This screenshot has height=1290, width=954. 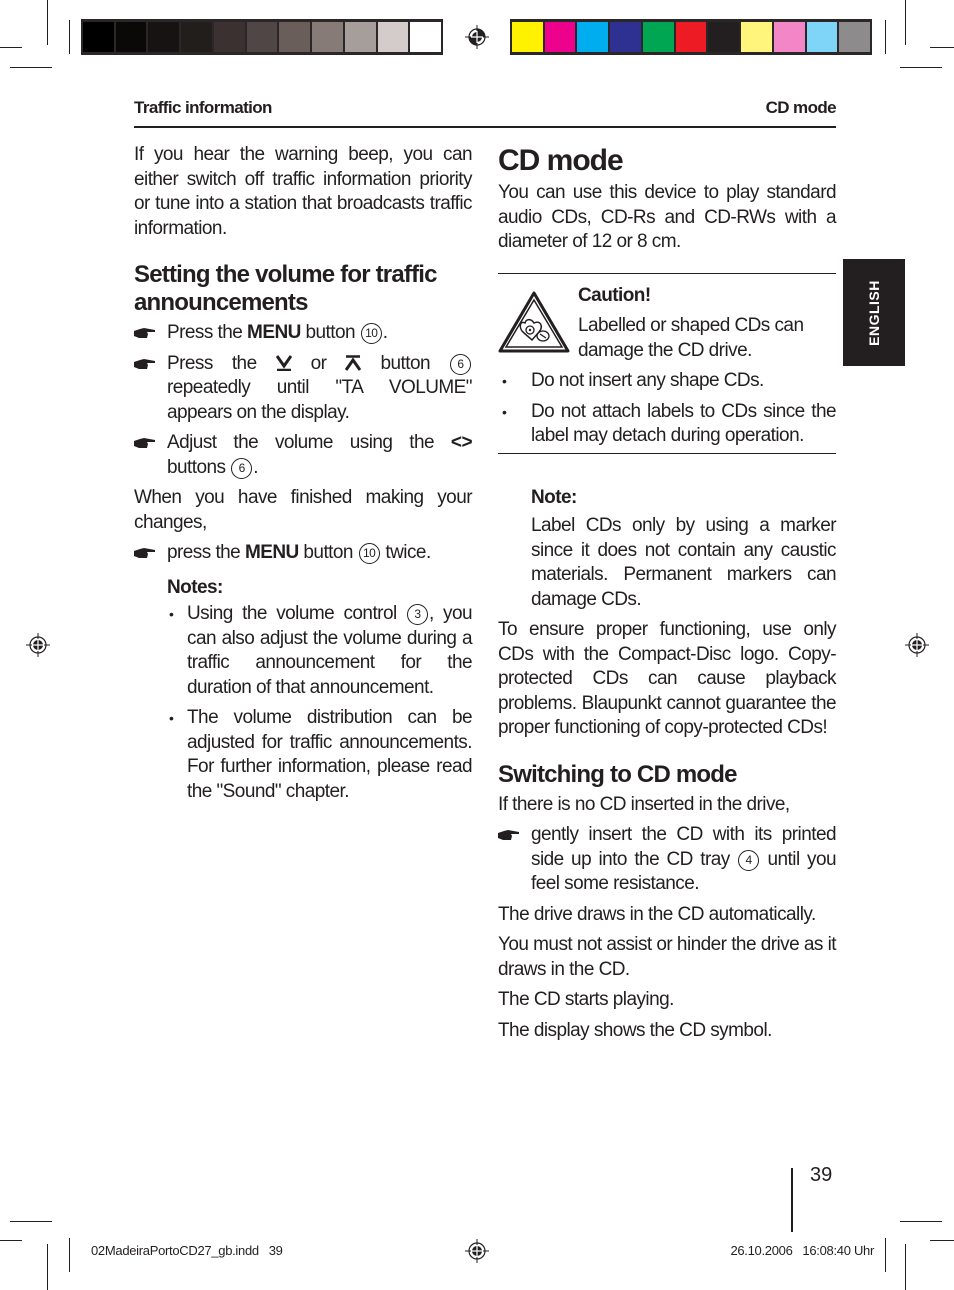 What do you see at coordinates (657, 914) in the screenshot?
I see `body-paragraph: The drive draws in the CD automatically.` at bounding box center [657, 914].